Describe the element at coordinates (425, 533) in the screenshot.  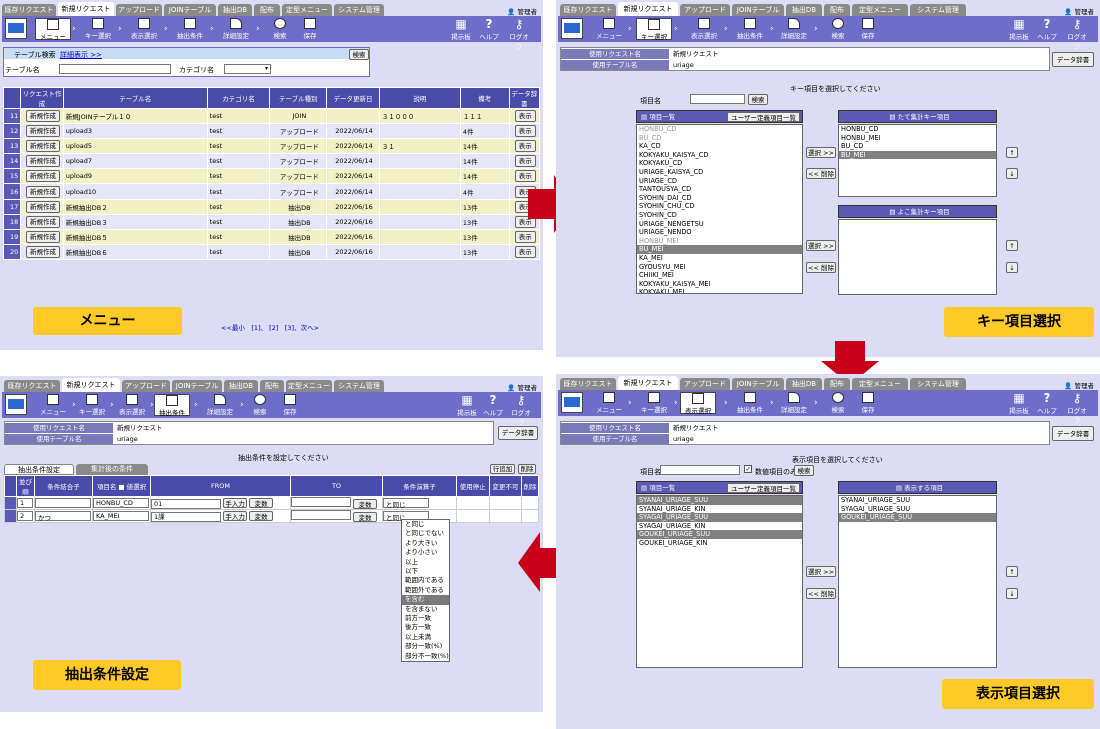
I see `dropdown-option: と同じでない` at that location.